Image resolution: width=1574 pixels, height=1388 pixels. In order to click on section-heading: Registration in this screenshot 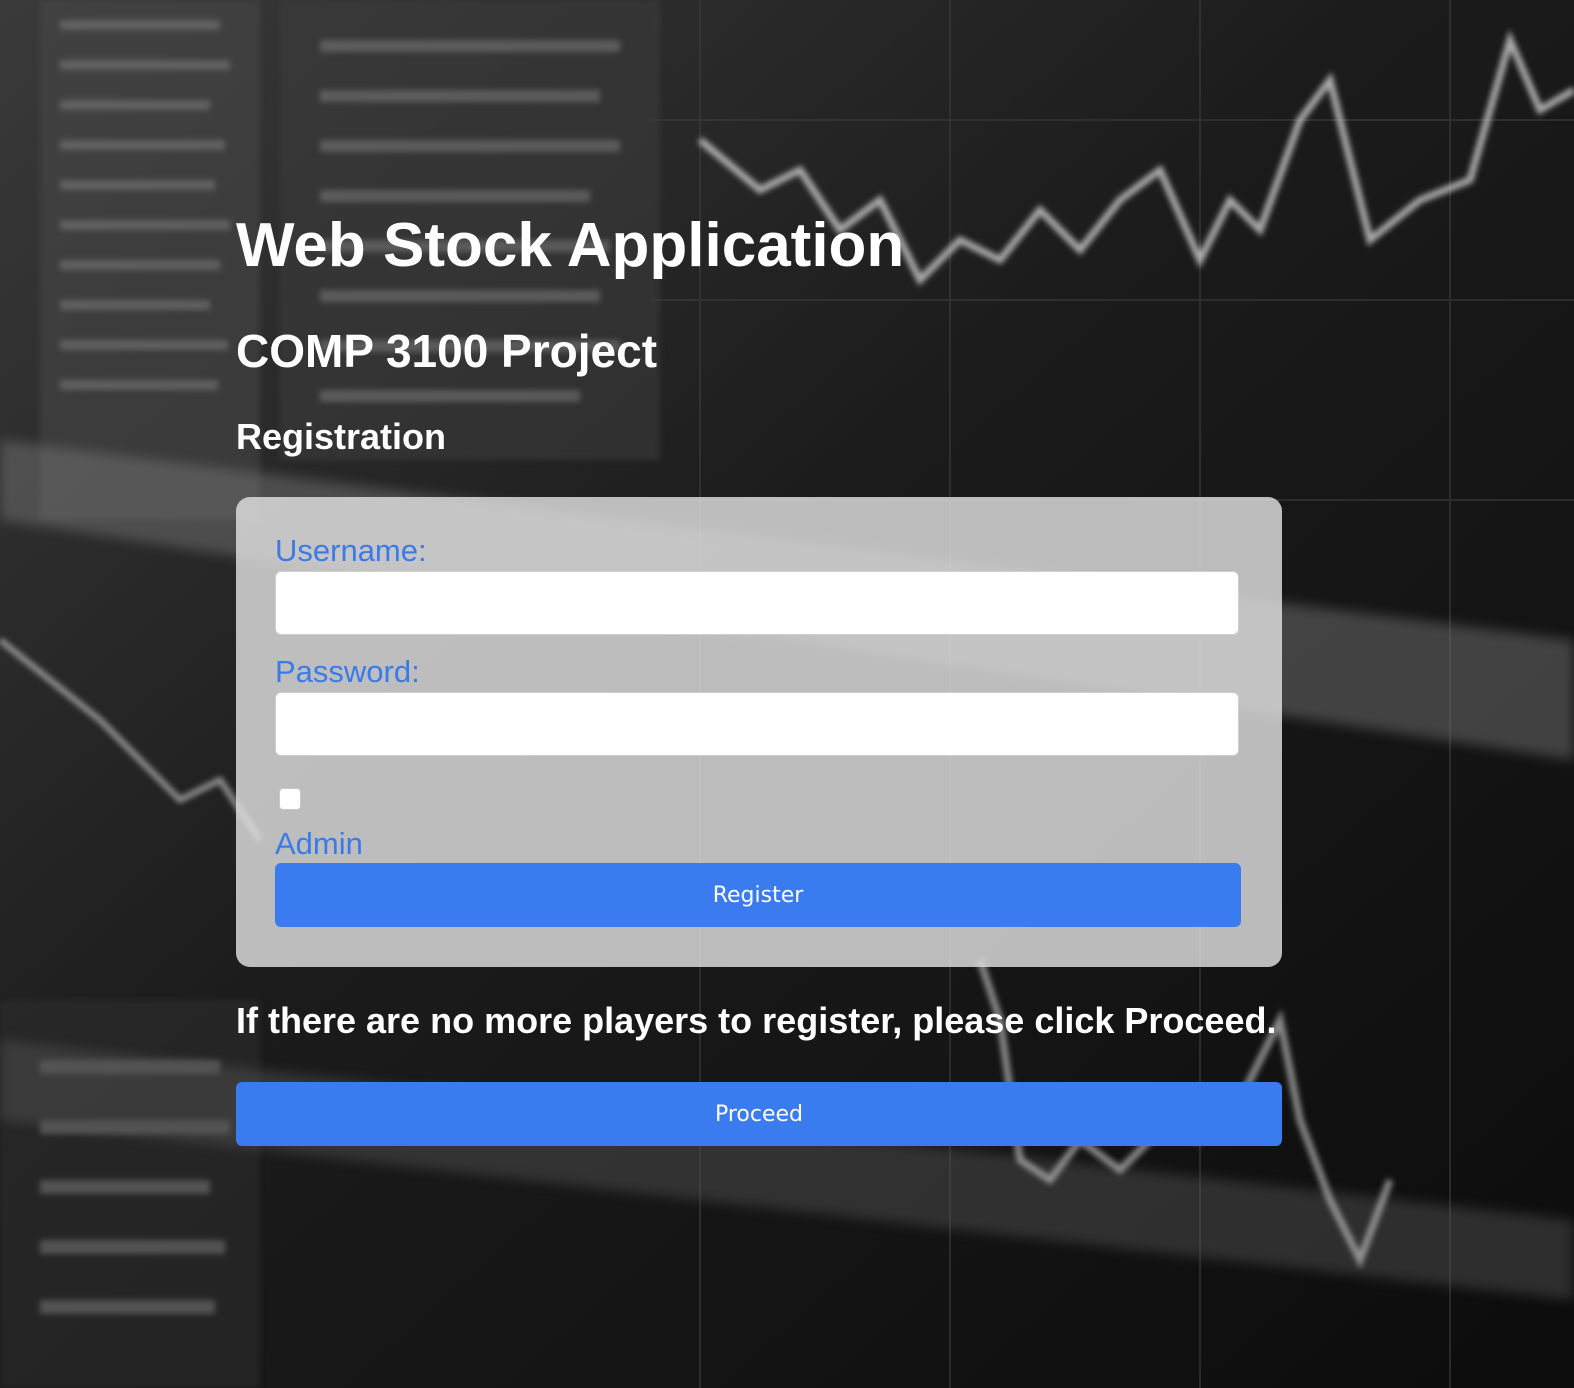, I will do `click(341, 436)`.